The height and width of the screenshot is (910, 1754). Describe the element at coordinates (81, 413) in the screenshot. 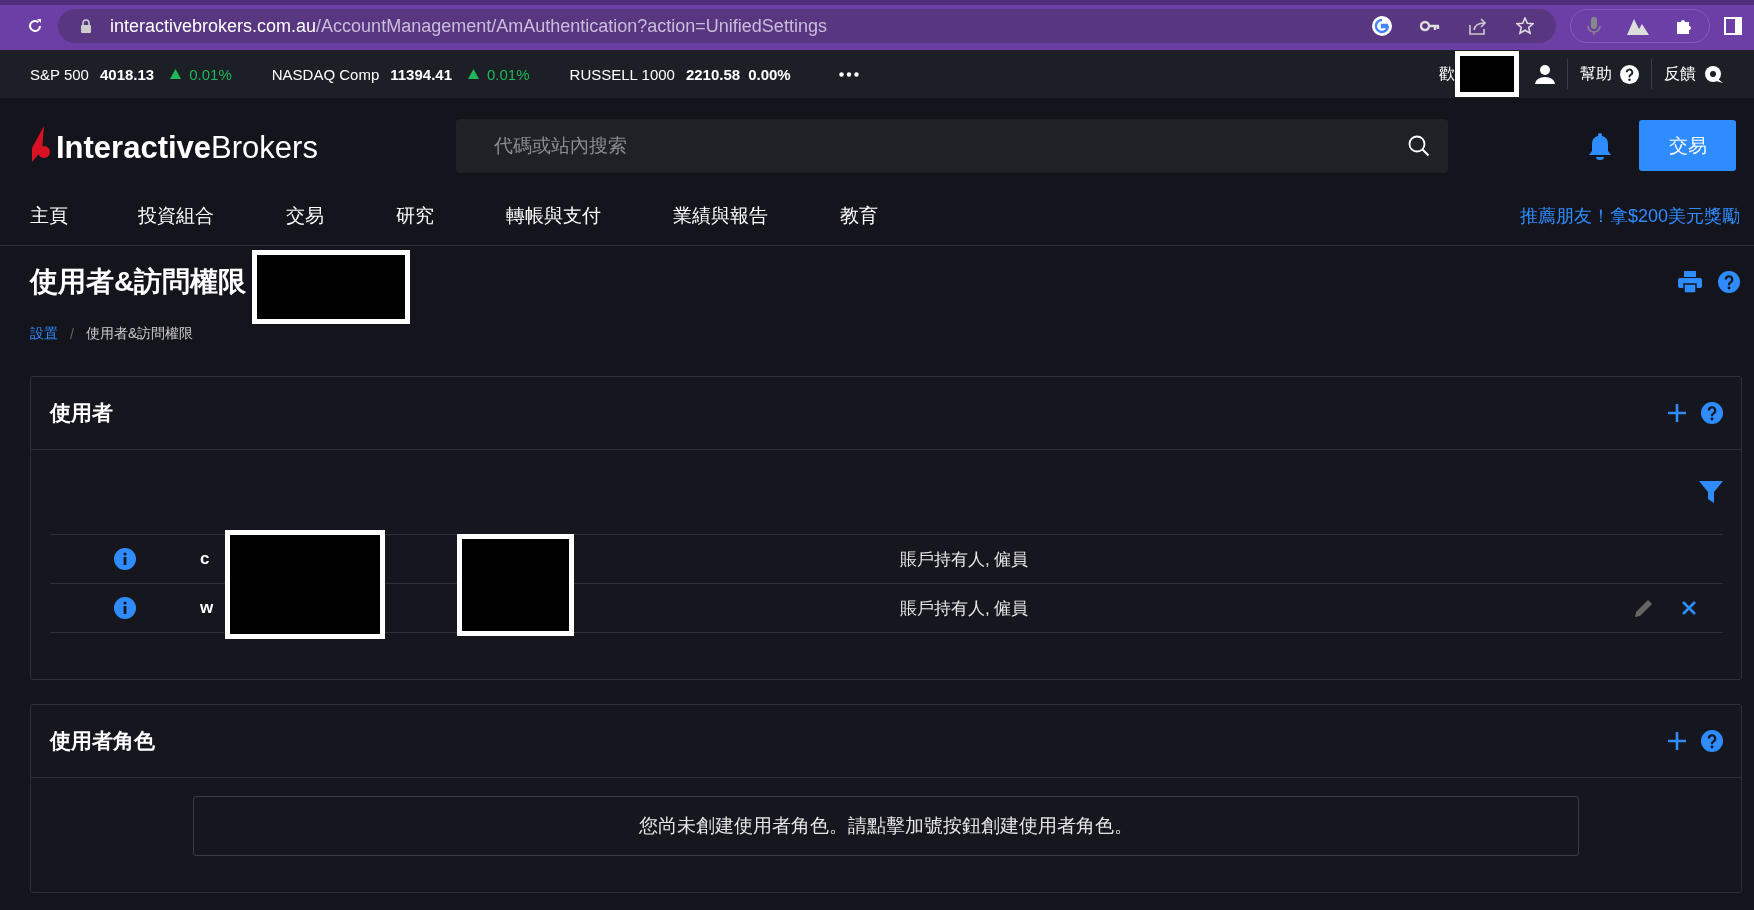

I see `panel-title: 使用者` at that location.